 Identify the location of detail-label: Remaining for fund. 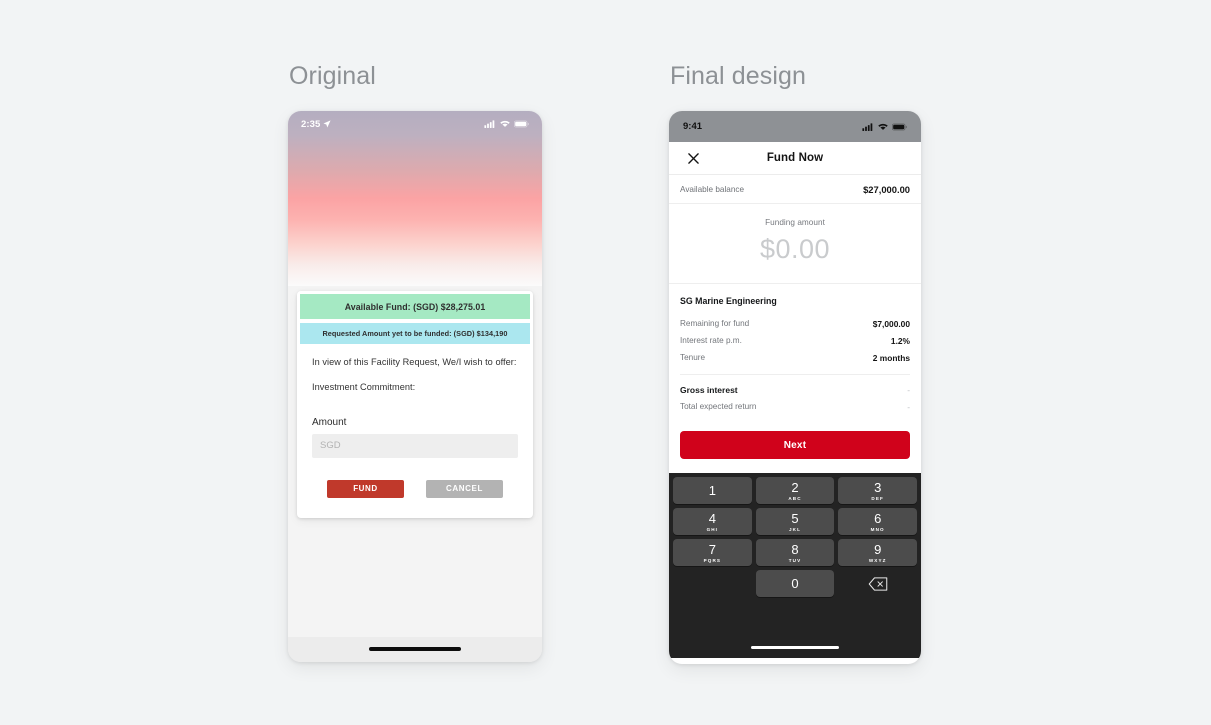
(715, 323).